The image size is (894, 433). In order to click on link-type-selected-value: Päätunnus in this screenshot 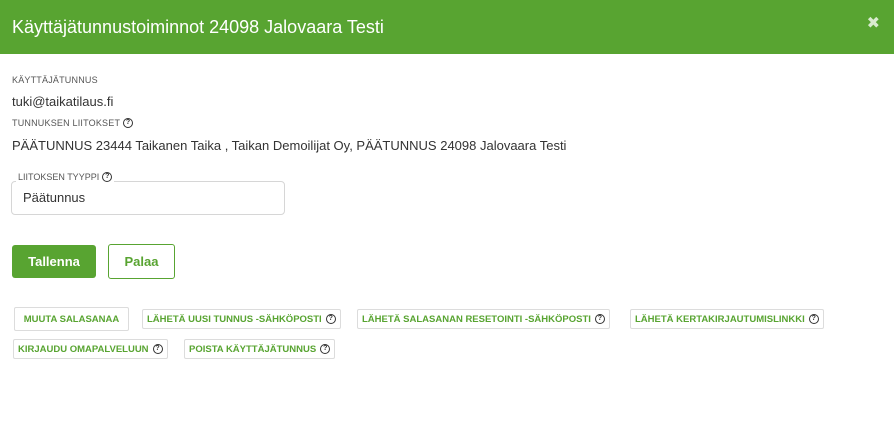, I will do `click(54, 197)`.